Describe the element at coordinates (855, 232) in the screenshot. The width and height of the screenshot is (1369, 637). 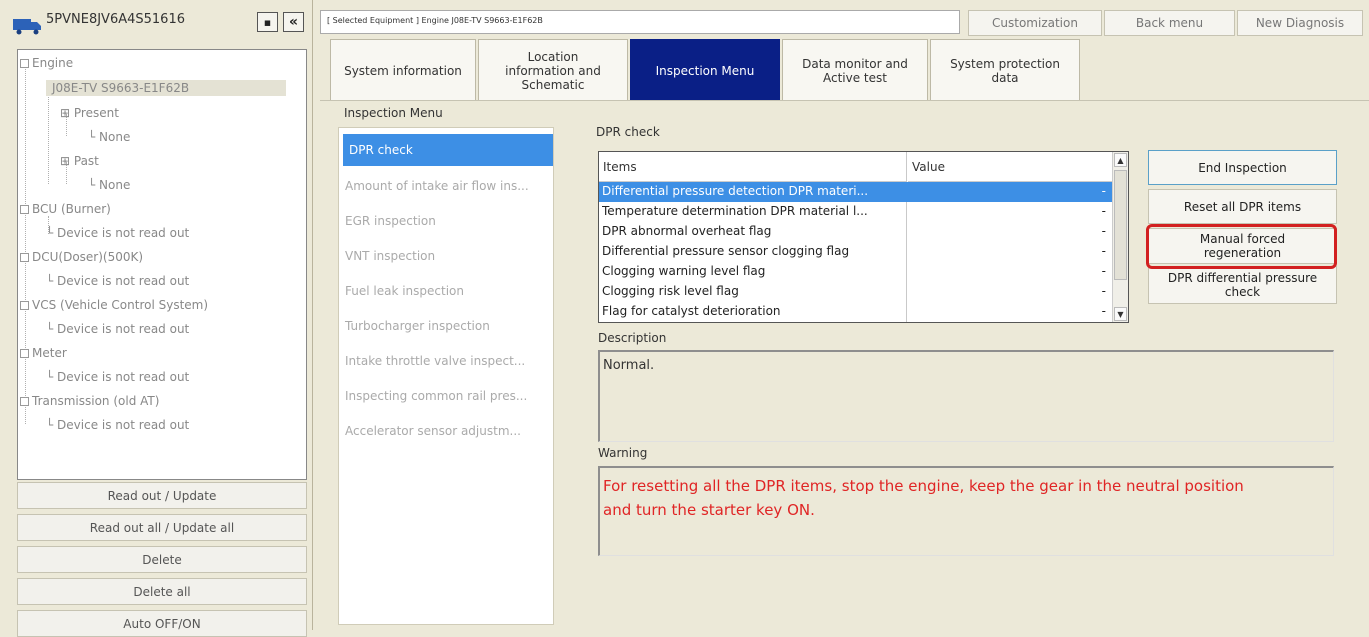
I see `table-row: DPR abnormal overheat flag -` at that location.